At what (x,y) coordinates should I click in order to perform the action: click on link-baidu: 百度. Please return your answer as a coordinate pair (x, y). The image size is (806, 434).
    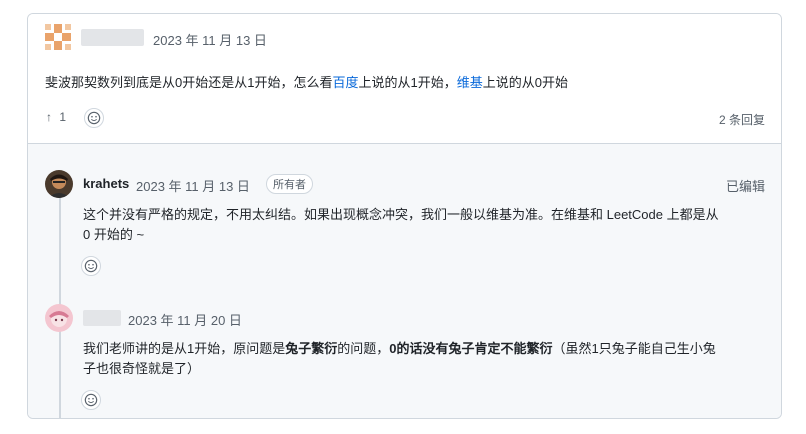
    Looking at the image, I should click on (345, 82).